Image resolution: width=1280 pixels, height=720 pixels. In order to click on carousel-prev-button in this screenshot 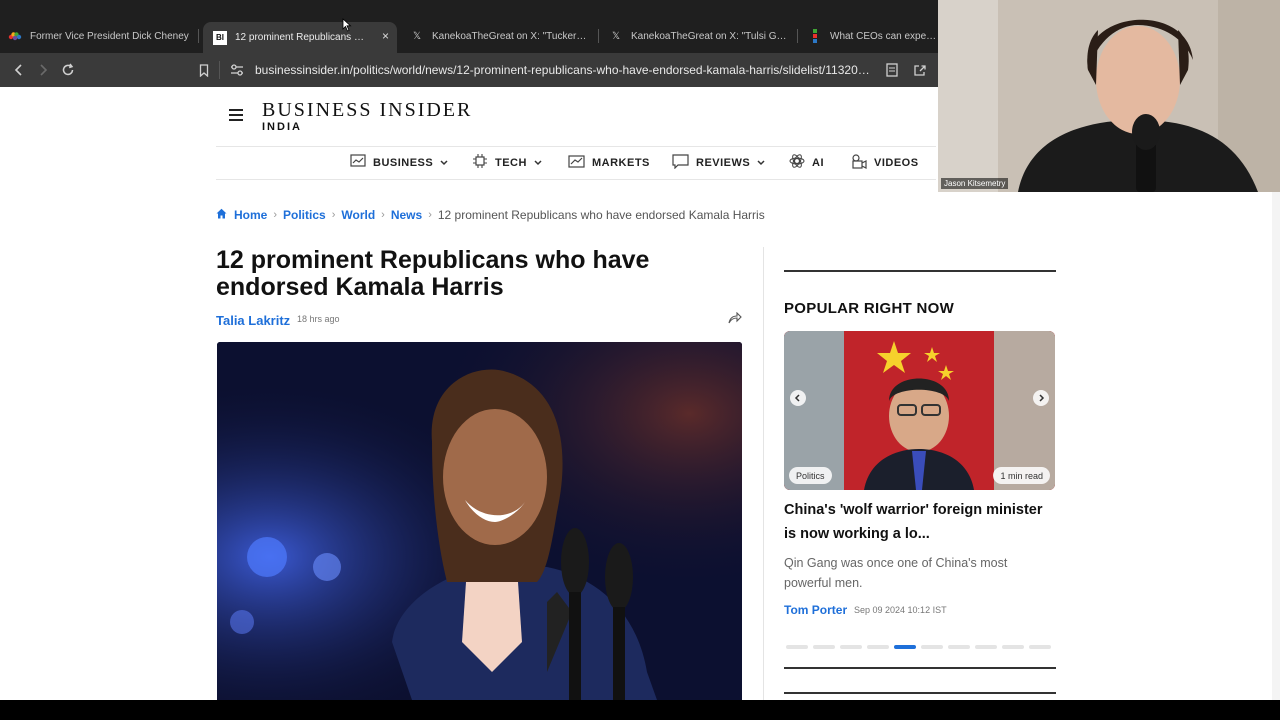, I will do `click(798, 398)`.